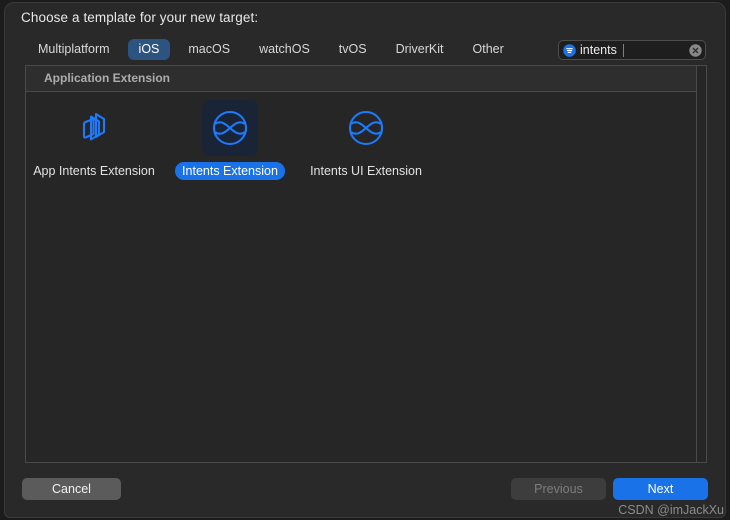 This screenshot has height=520, width=730. I want to click on platform-tab-other: Other, so click(488, 49).